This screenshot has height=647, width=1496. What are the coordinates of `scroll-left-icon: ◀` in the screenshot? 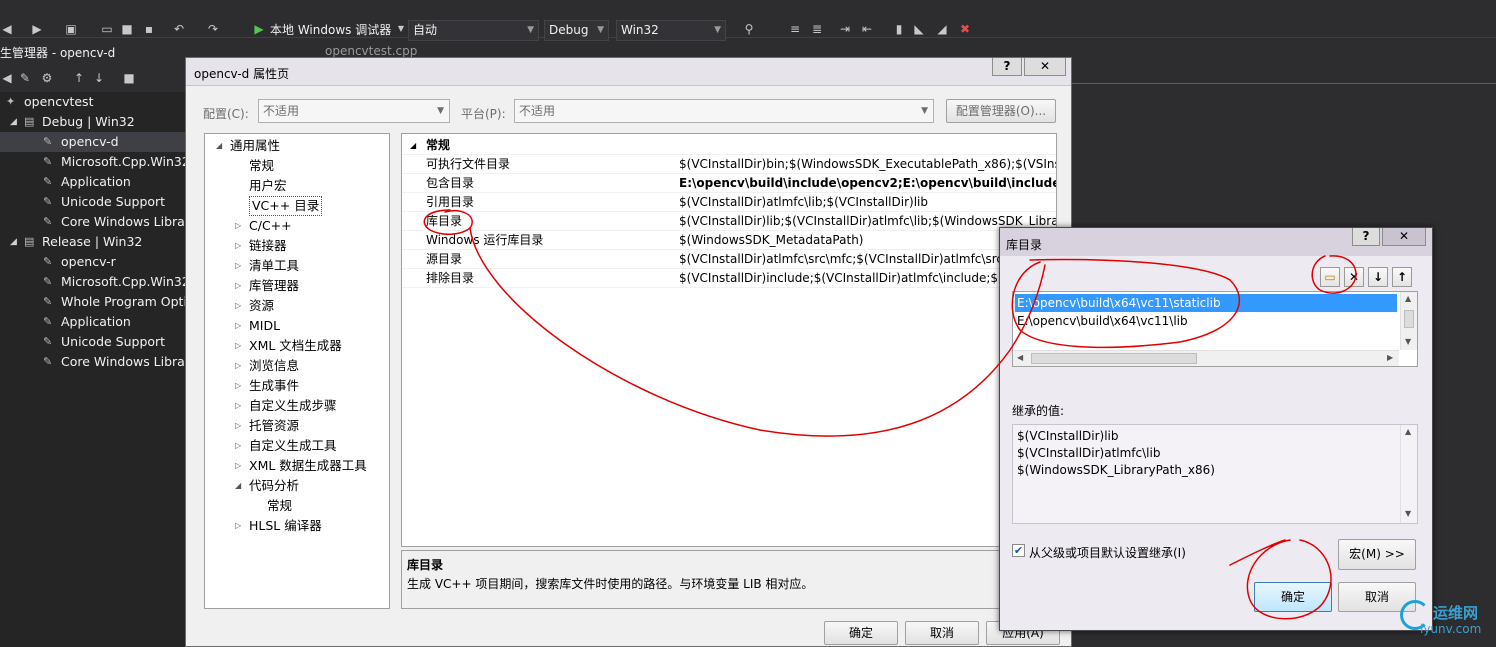 It's located at (1020, 357).